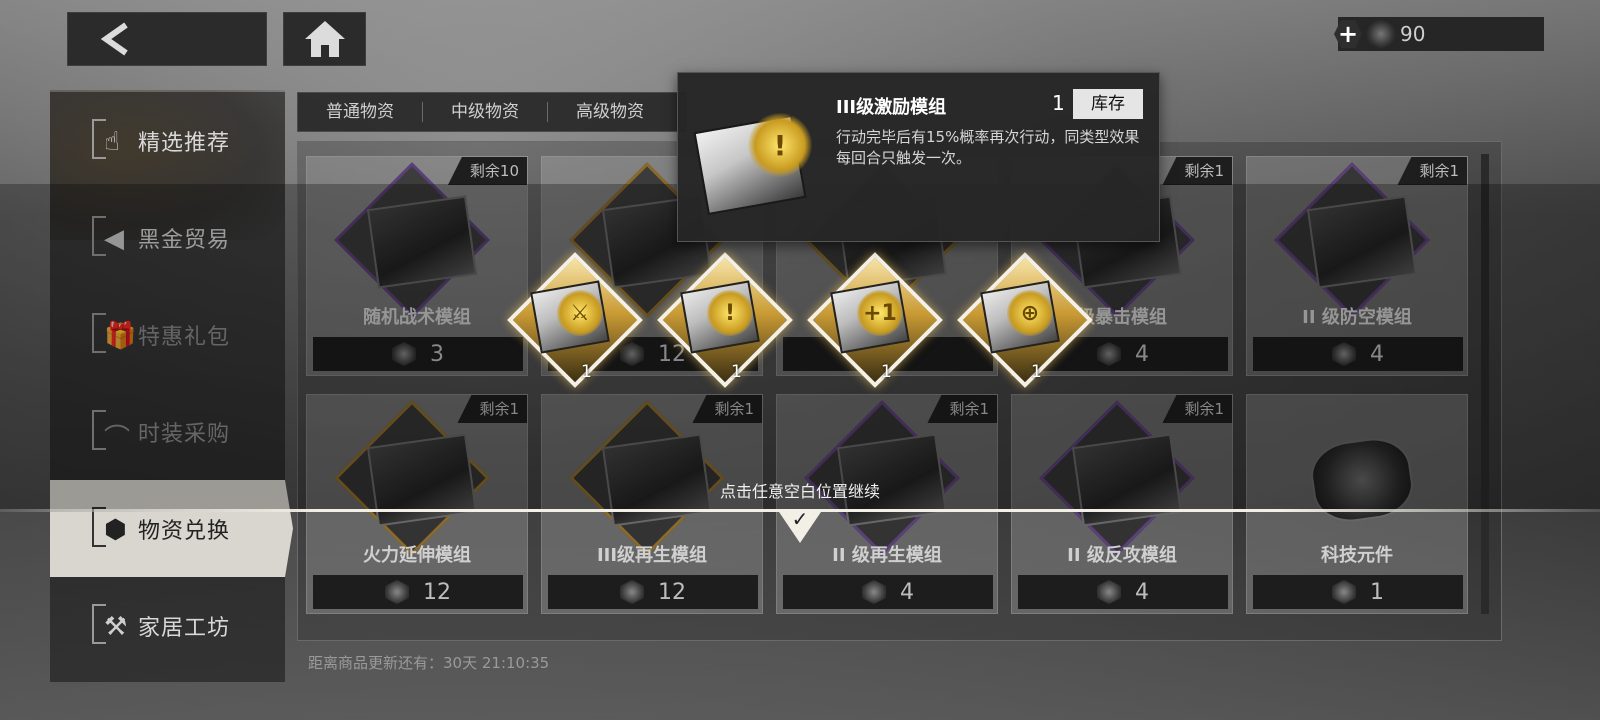 This screenshot has height=720, width=1600. What do you see at coordinates (360, 112) in the screenshot?
I see `tab-normal: 普通物资` at bounding box center [360, 112].